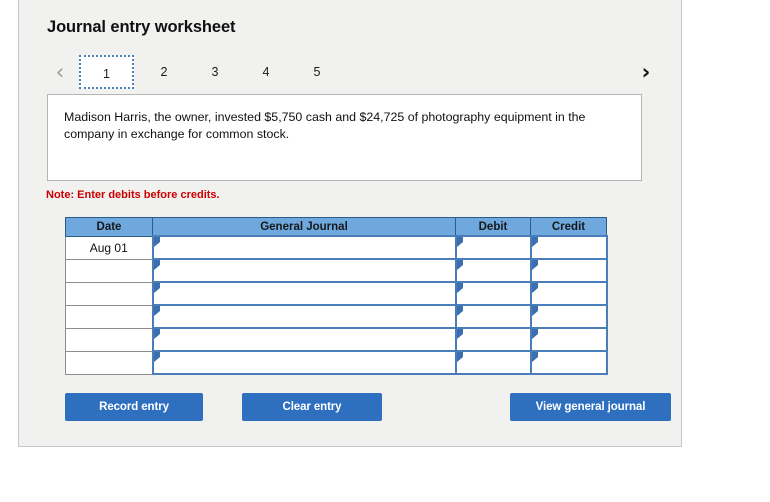  Describe the element at coordinates (109, 227) in the screenshot. I see `column-header-date: Date` at that location.